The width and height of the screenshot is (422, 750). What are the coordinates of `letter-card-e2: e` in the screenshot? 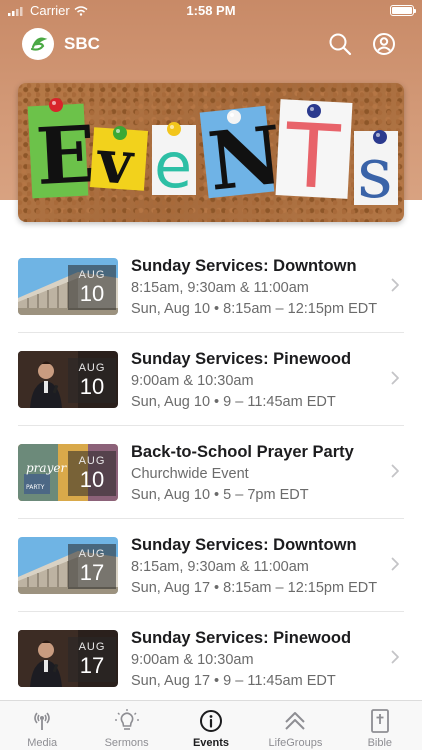 It's located at (174, 163).